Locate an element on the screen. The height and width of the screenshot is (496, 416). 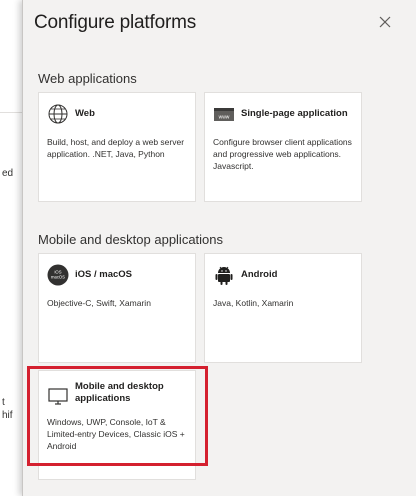
browser-window-icon: www is located at coordinates (224, 114).